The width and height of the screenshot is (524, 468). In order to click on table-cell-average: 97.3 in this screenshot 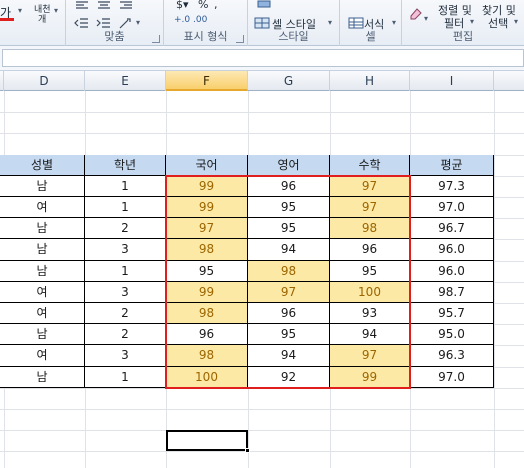, I will do `click(452, 186)`.